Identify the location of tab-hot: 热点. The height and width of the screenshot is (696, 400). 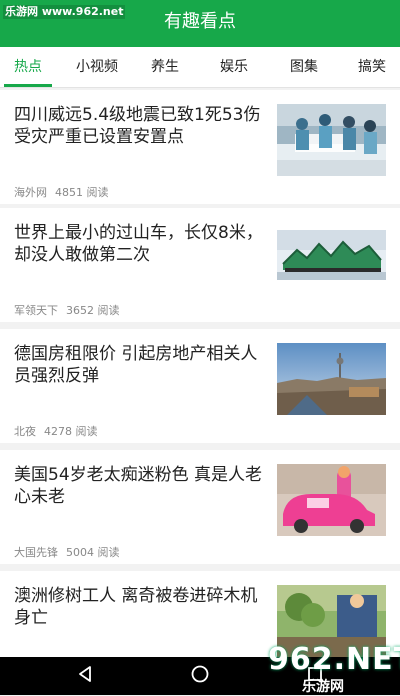
(28, 67).